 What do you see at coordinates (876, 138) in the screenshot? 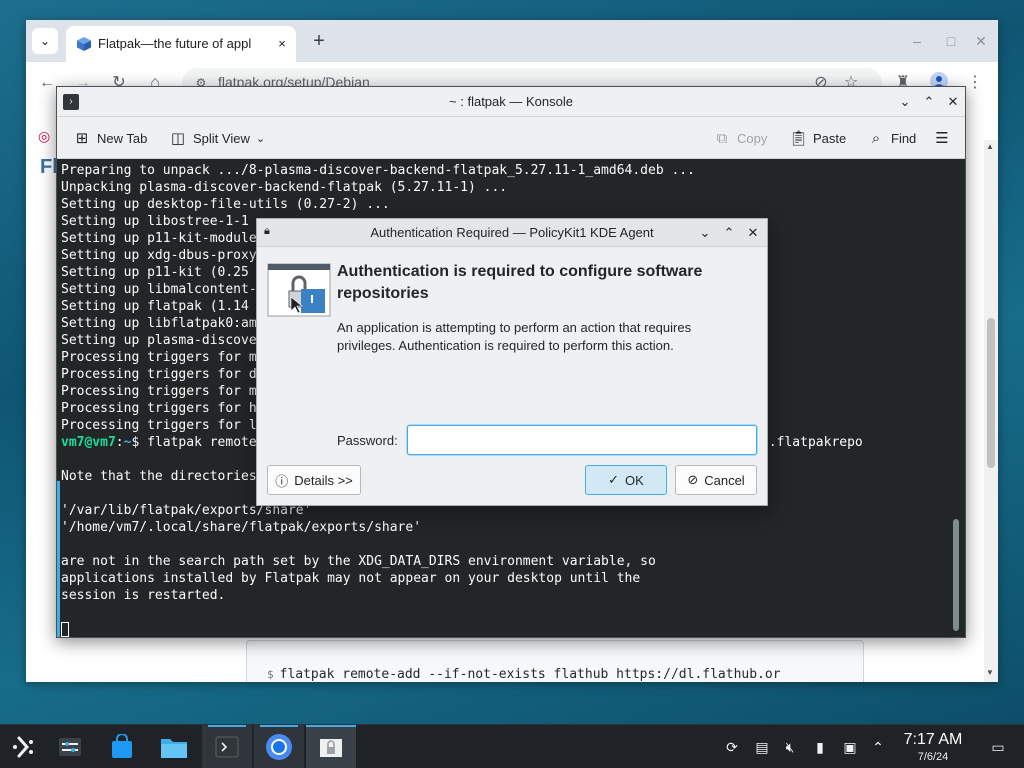
I see `search-icon: ⌕` at bounding box center [876, 138].